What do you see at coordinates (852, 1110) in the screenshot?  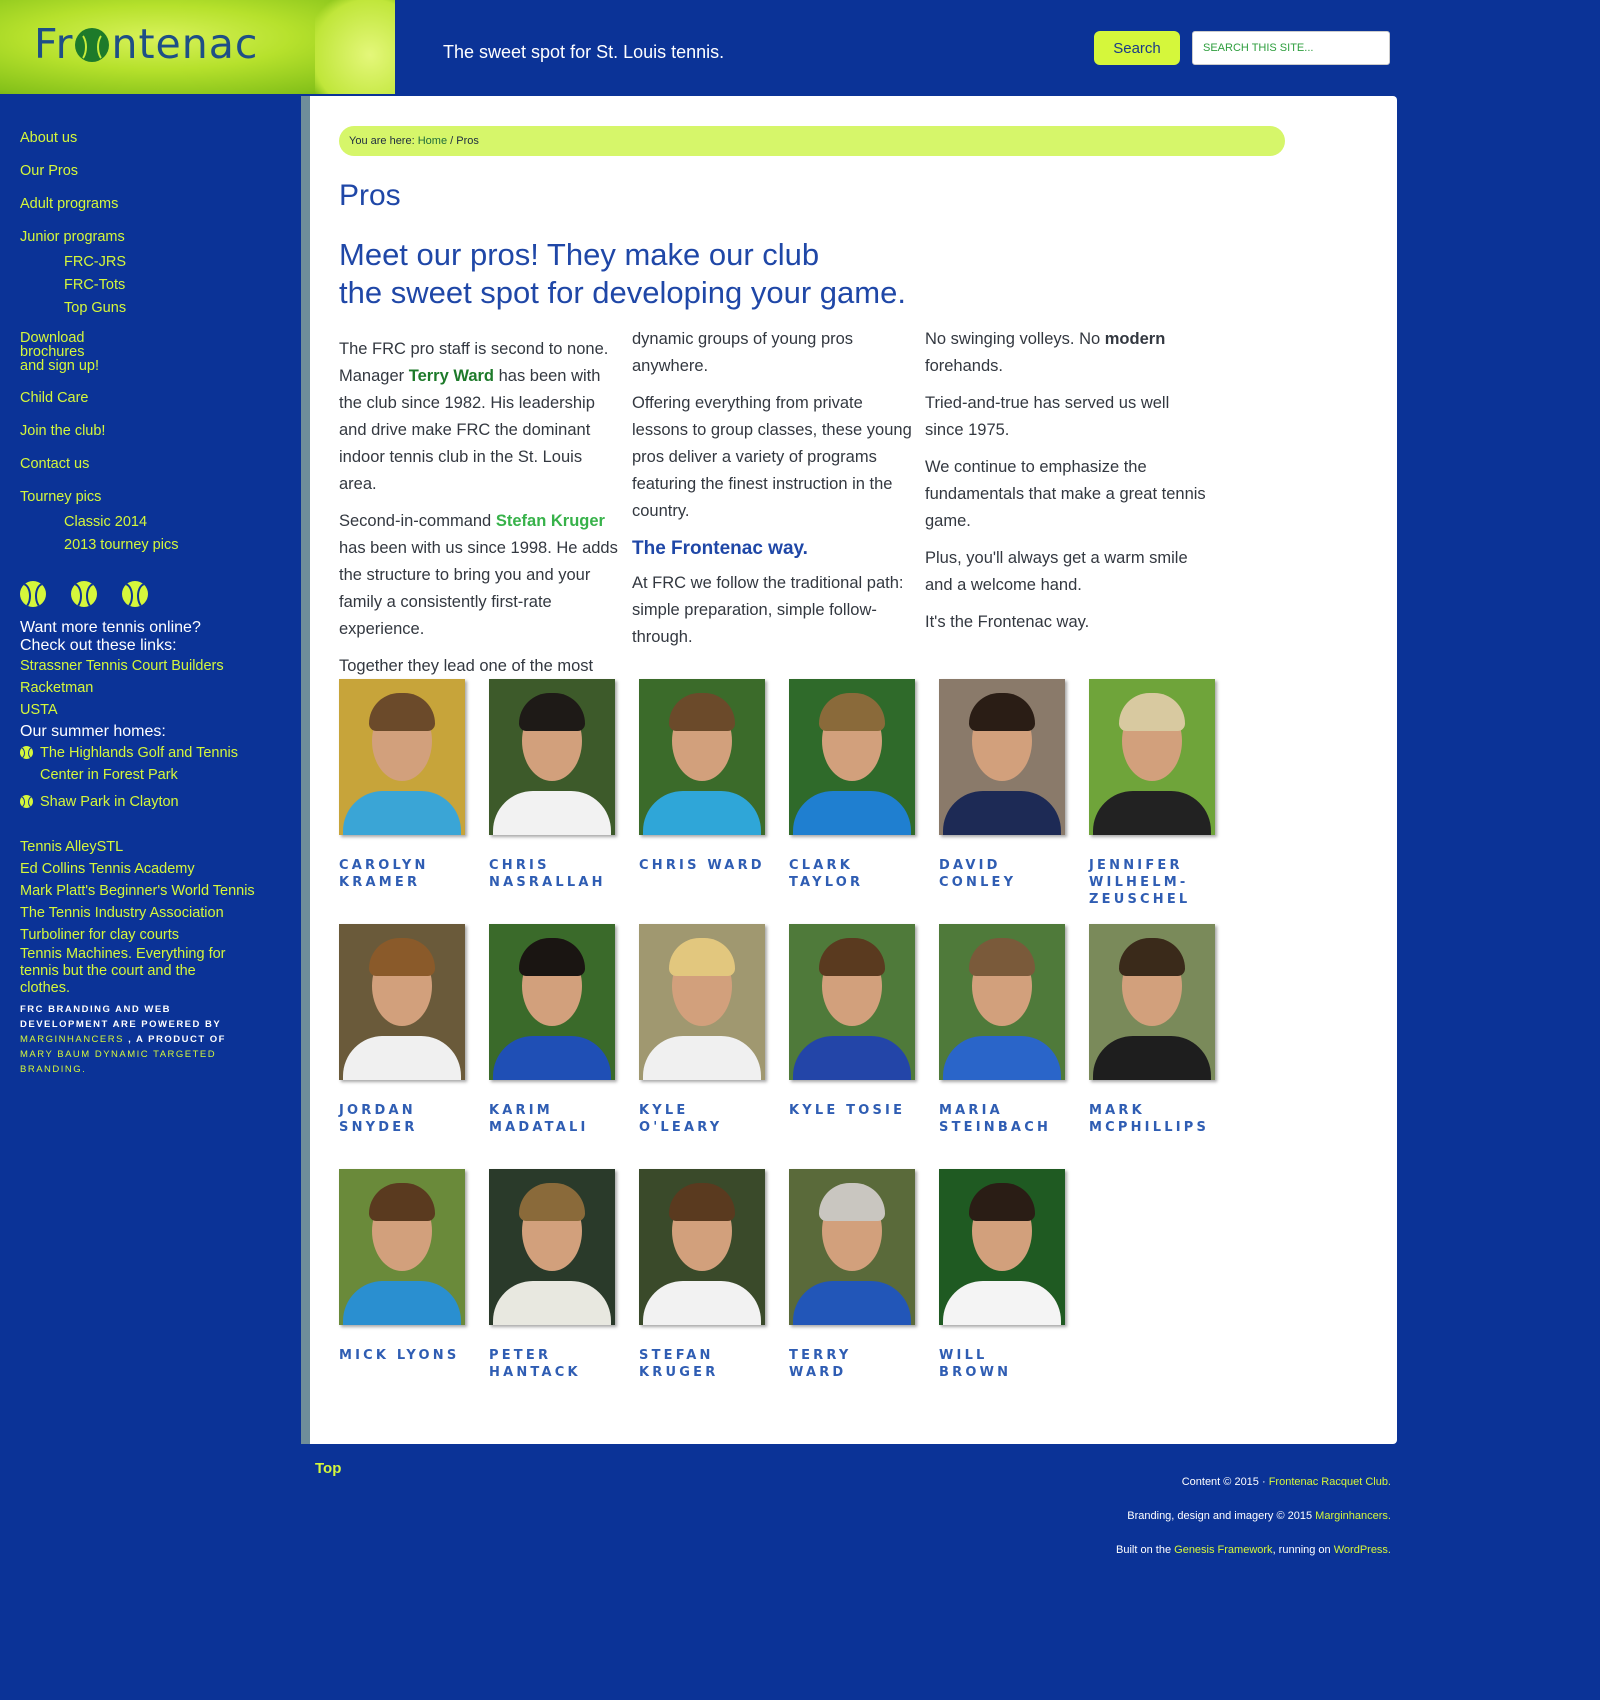 I see `pro-name: Kyle Tosie` at bounding box center [852, 1110].